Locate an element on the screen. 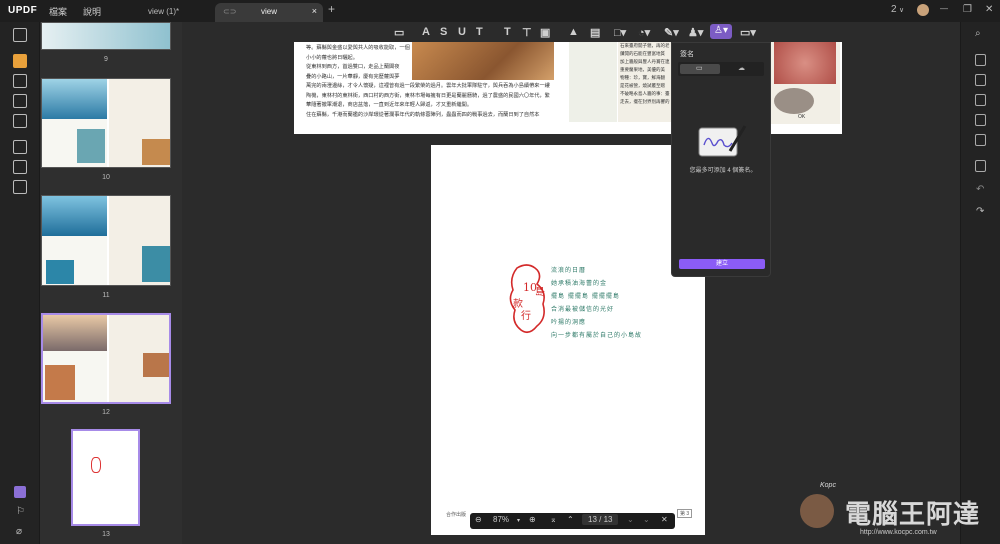 This screenshot has width=1000, height=544. tab-view: ⊂⊃ view × is located at coordinates (269, 12).